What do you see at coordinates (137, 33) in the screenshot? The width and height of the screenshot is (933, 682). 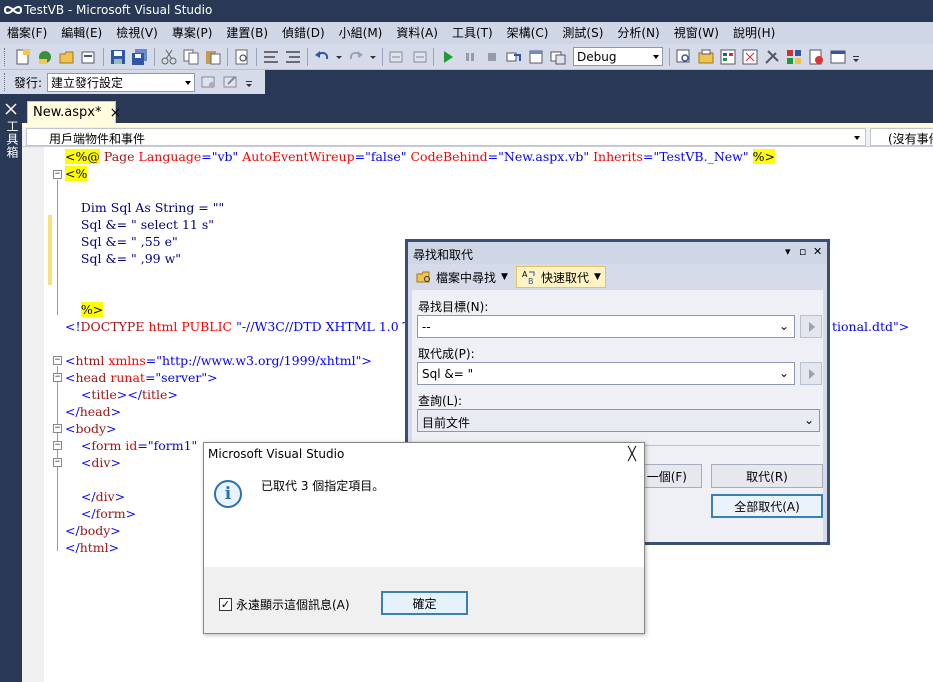 I see `menu-view: 檢視(V)` at bounding box center [137, 33].